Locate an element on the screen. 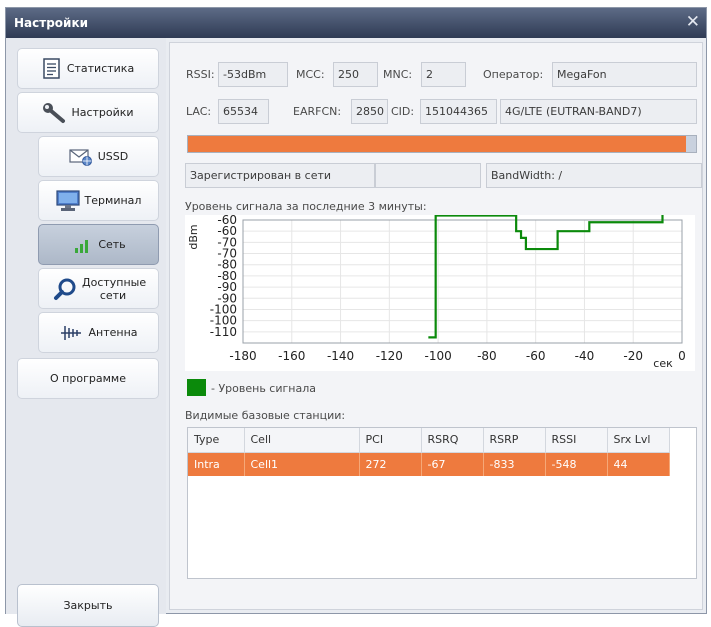 The width and height of the screenshot is (711, 627). column-header: Type is located at coordinates (216, 440).